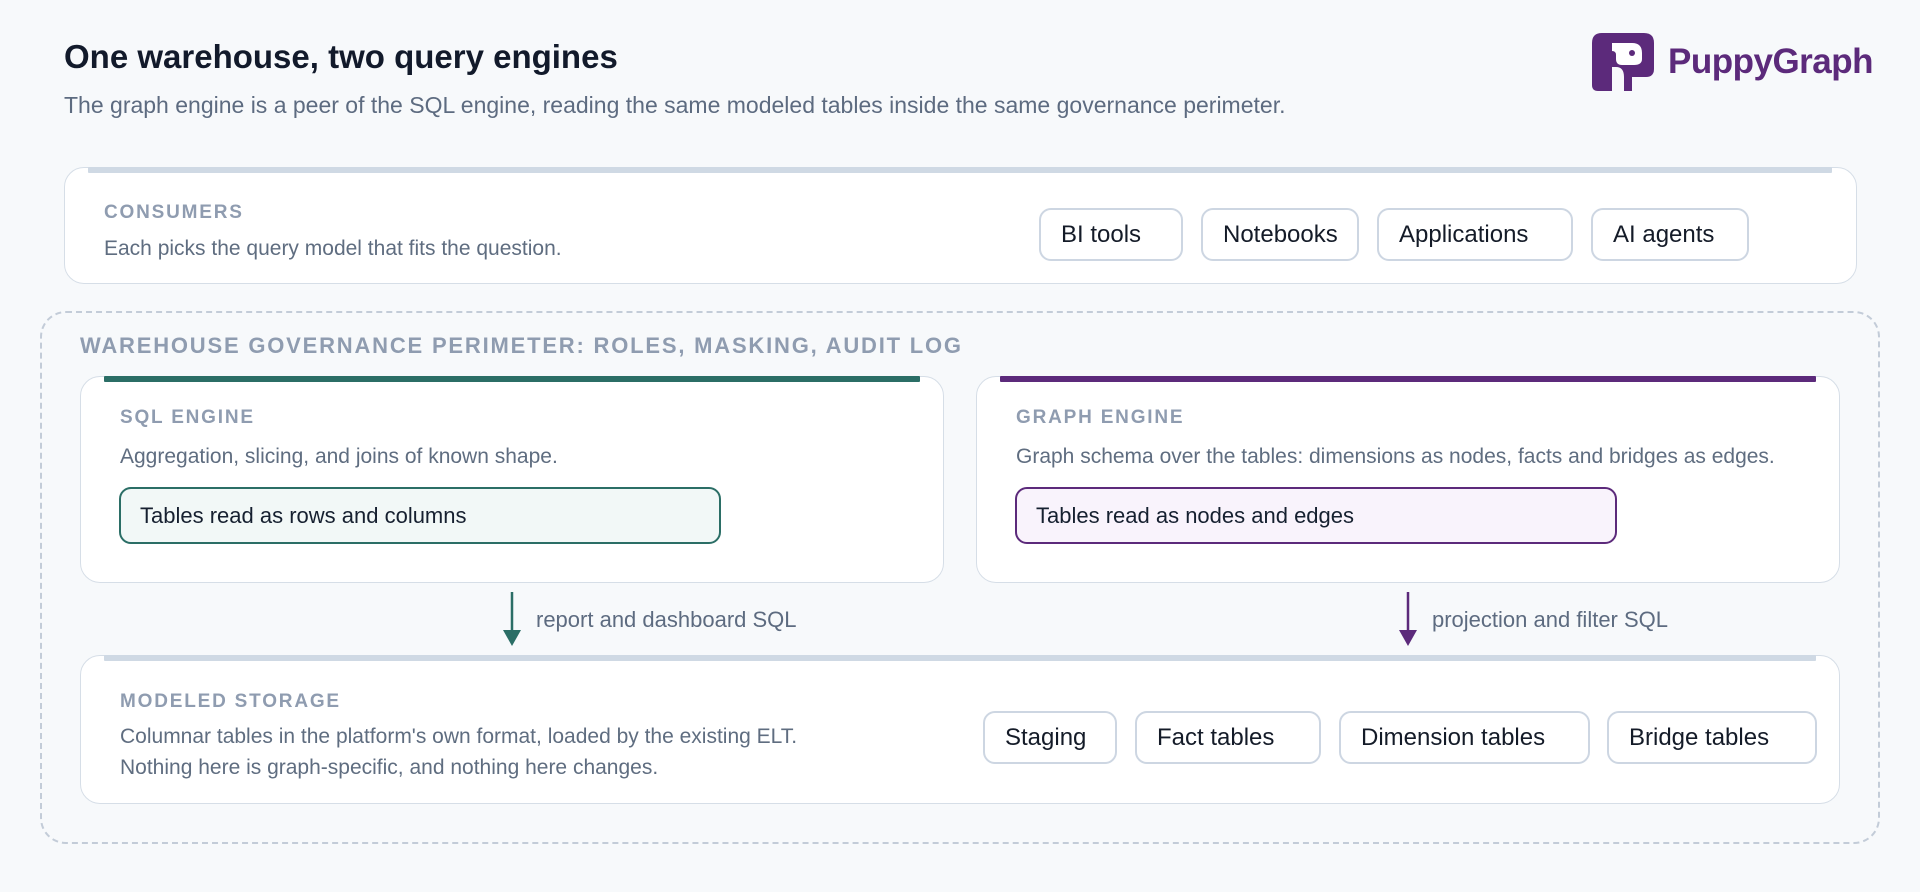 This screenshot has width=1920, height=892. What do you see at coordinates (1316, 515) in the screenshot?
I see `graph-engine-chip: Tables read as nodes and edges` at bounding box center [1316, 515].